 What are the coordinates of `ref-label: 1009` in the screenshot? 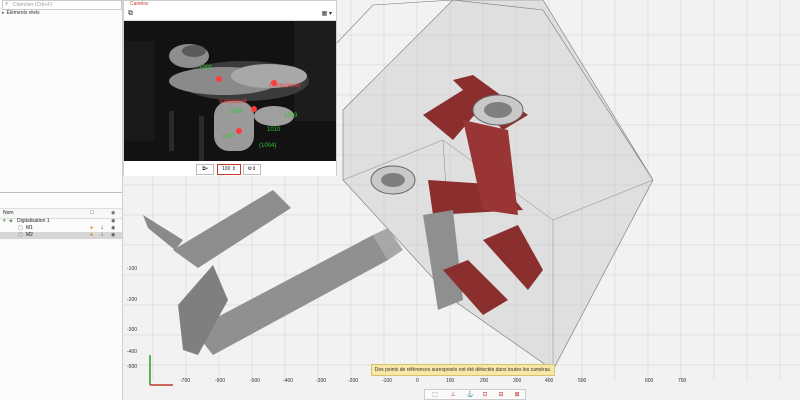 It's located at (291, 116).